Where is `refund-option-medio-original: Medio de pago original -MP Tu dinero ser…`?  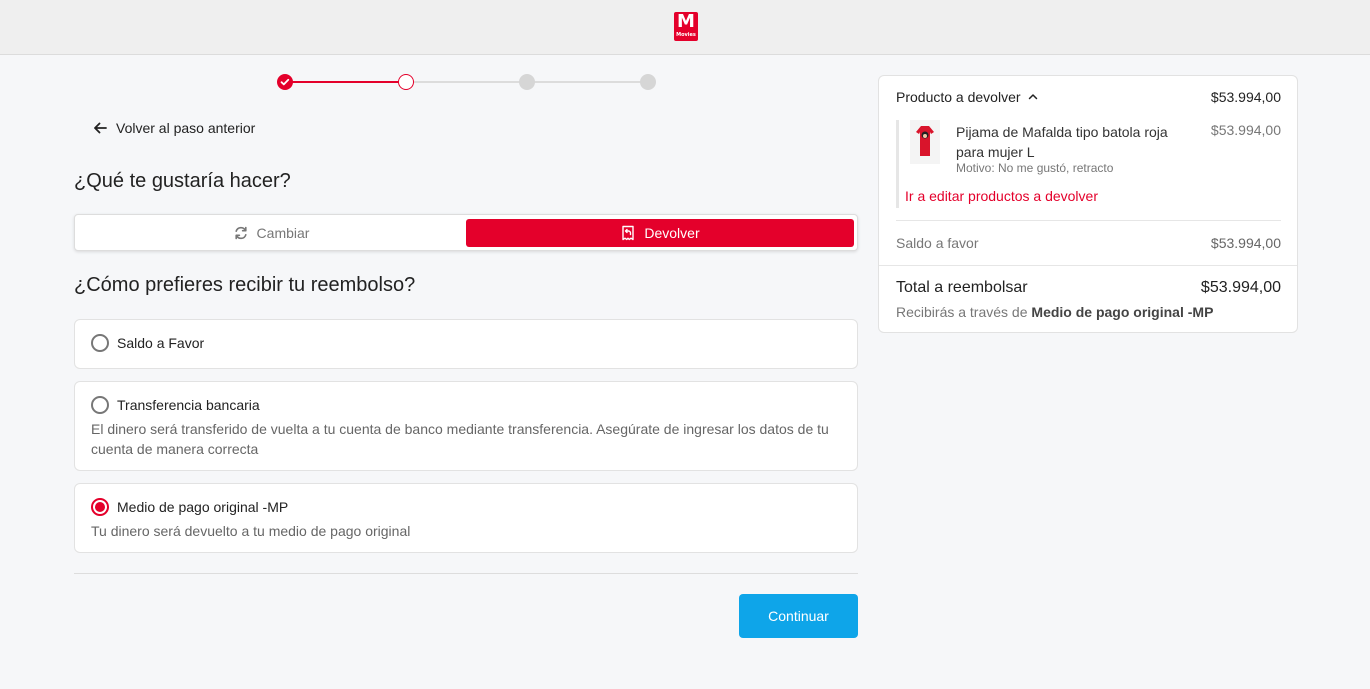 refund-option-medio-original: Medio de pago original -MP Tu dinero ser… is located at coordinates (466, 518).